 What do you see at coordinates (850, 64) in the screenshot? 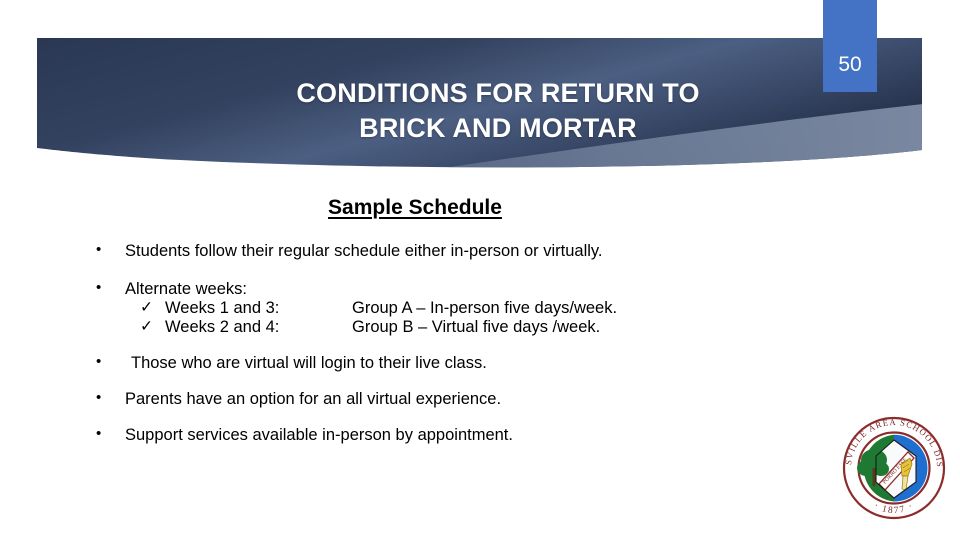
I see `slide-number-label: 50` at bounding box center [850, 64].